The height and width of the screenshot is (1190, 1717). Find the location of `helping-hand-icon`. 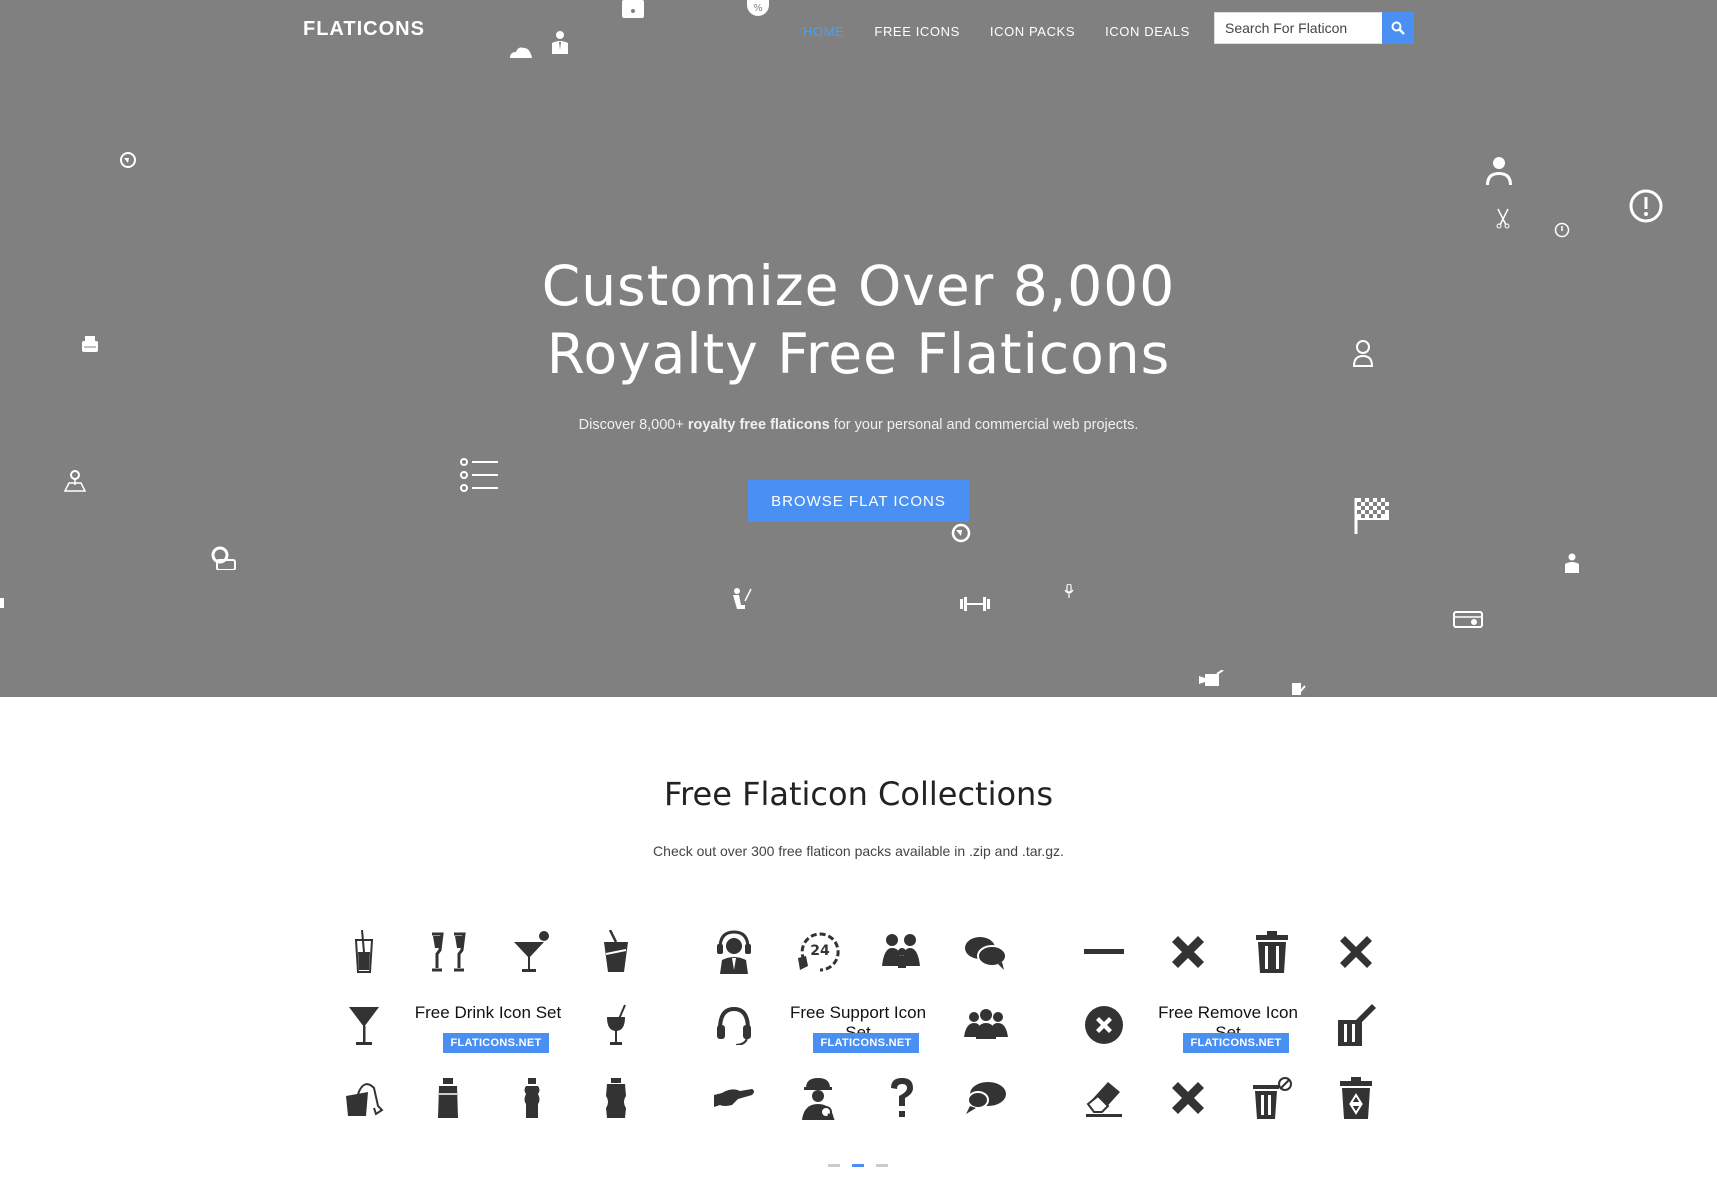

helping-hand-icon is located at coordinates (734, 1098).